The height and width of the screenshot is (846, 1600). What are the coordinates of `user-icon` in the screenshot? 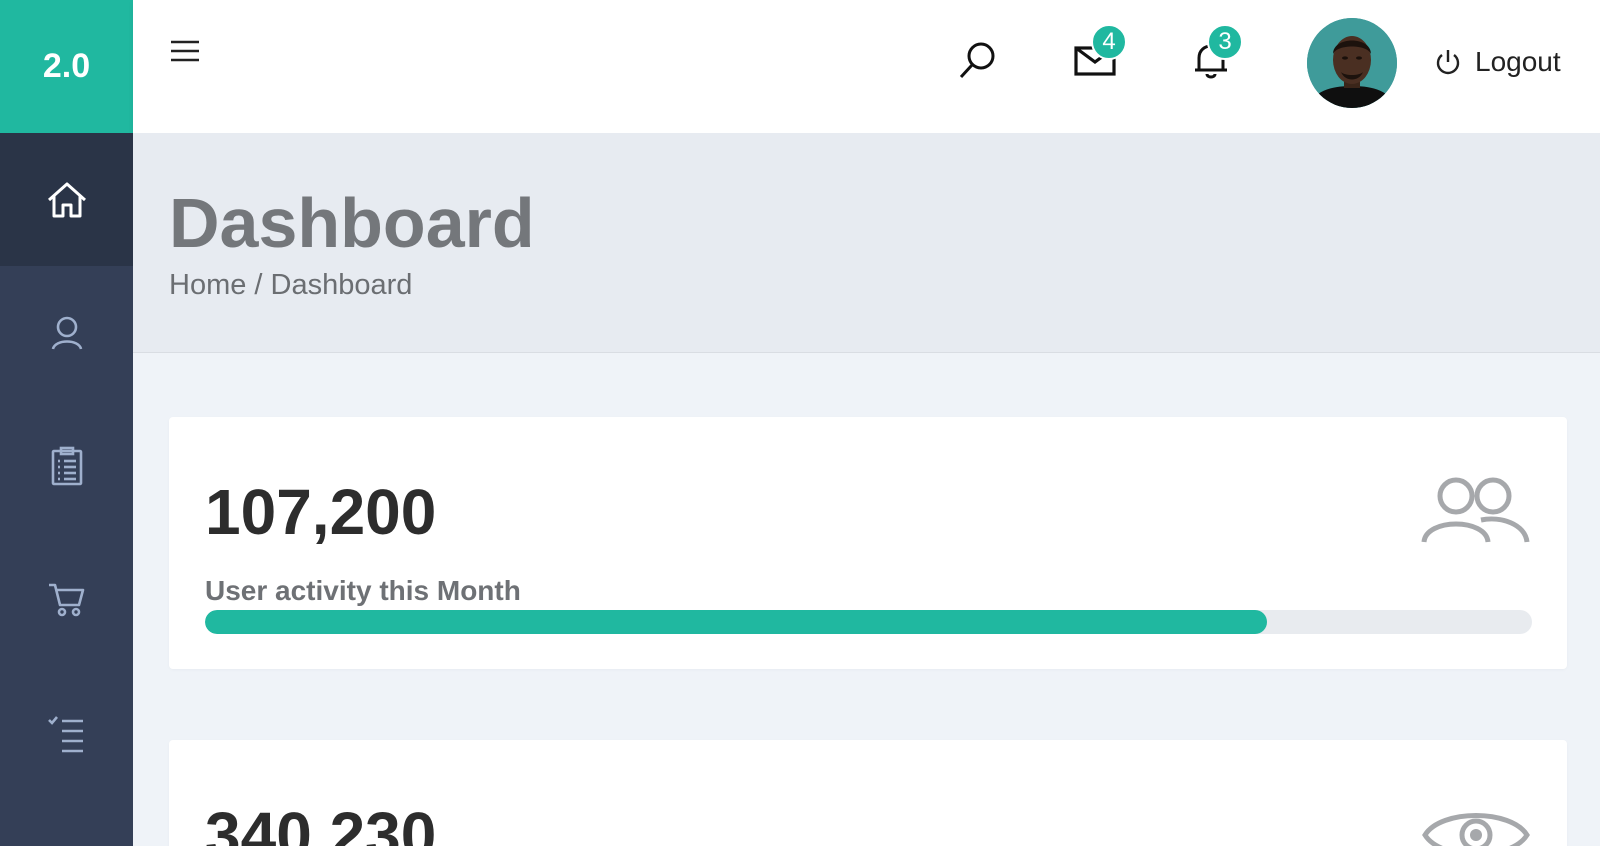 It's located at (66, 333).